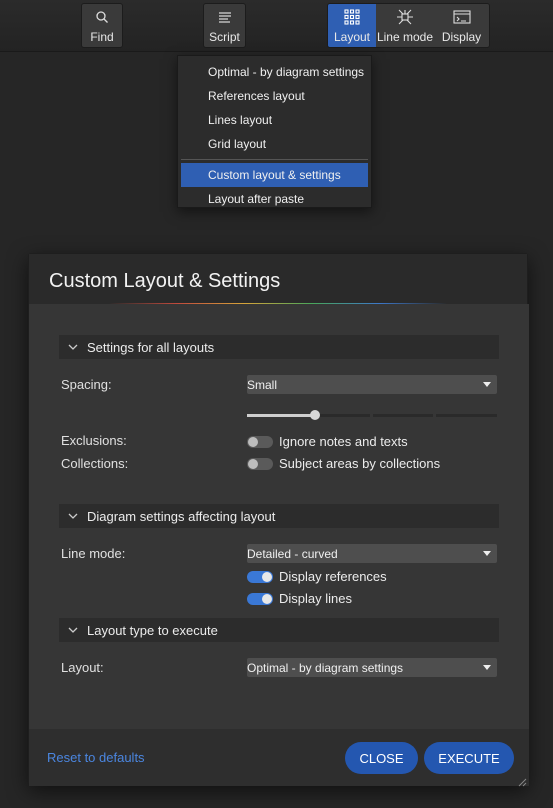  What do you see at coordinates (281, 415) in the screenshot?
I see `slider-track-filled` at bounding box center [281, 415].